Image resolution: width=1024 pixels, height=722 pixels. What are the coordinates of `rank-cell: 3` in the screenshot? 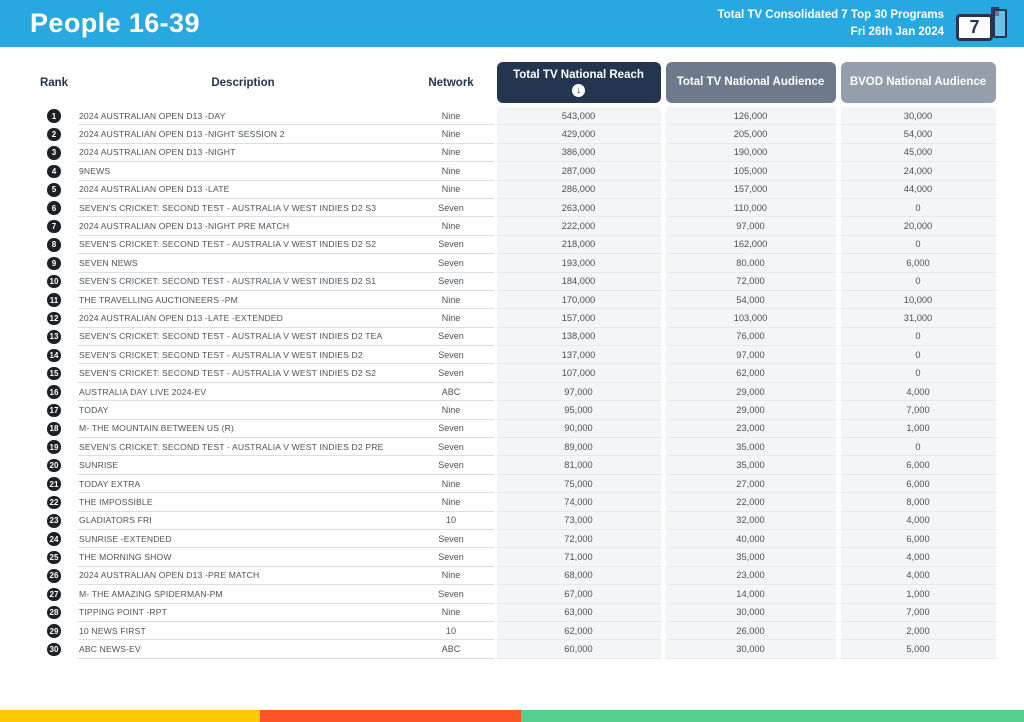 It's located at (54, 153).